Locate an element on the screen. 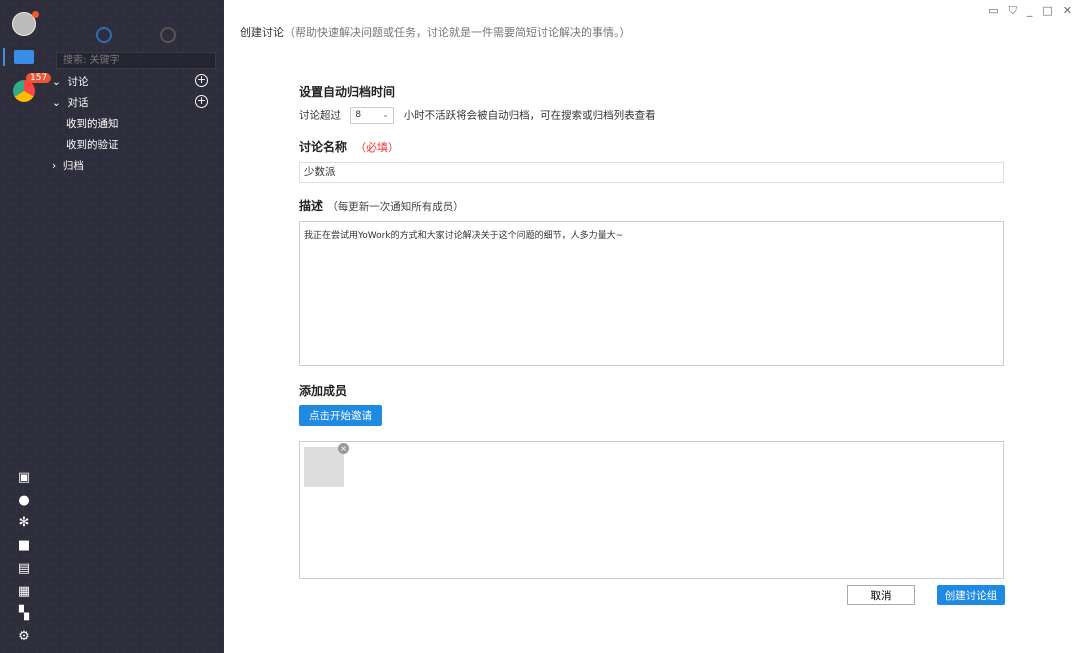 The image size is (1080, 653). remove-member-icon: × is located at coordinates (343, 448).